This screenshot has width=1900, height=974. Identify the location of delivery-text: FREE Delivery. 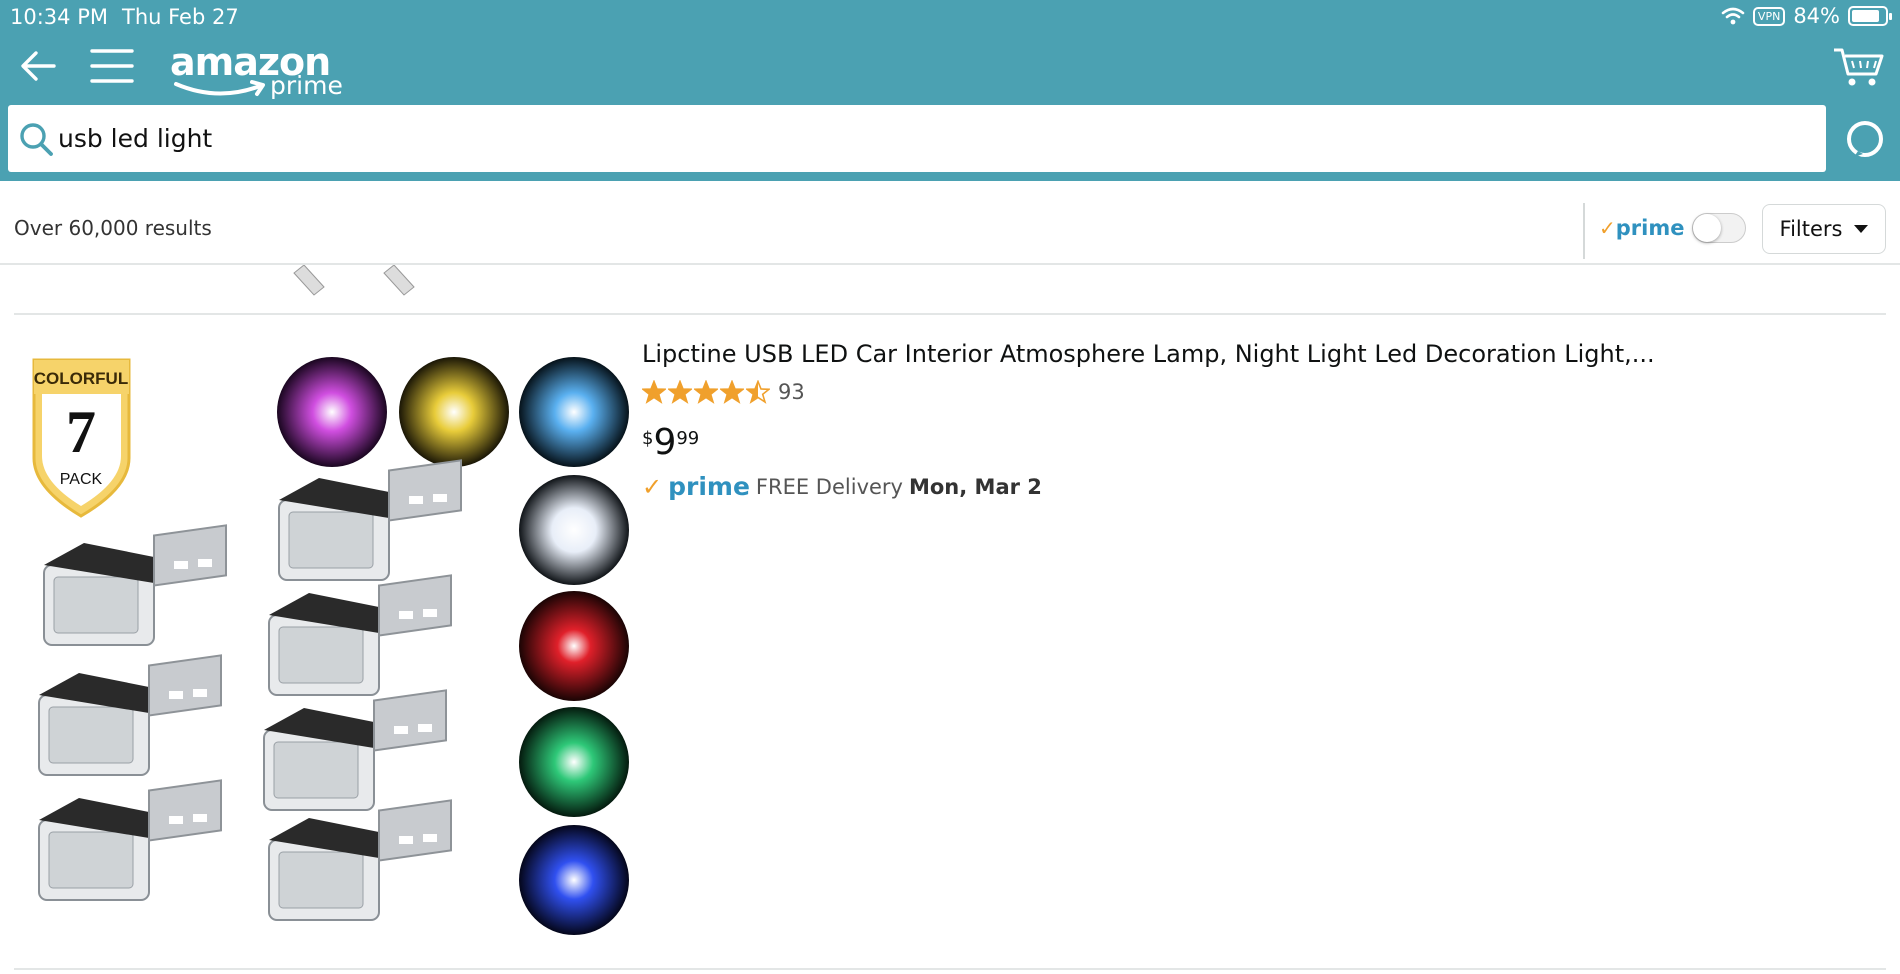
(829, 486).